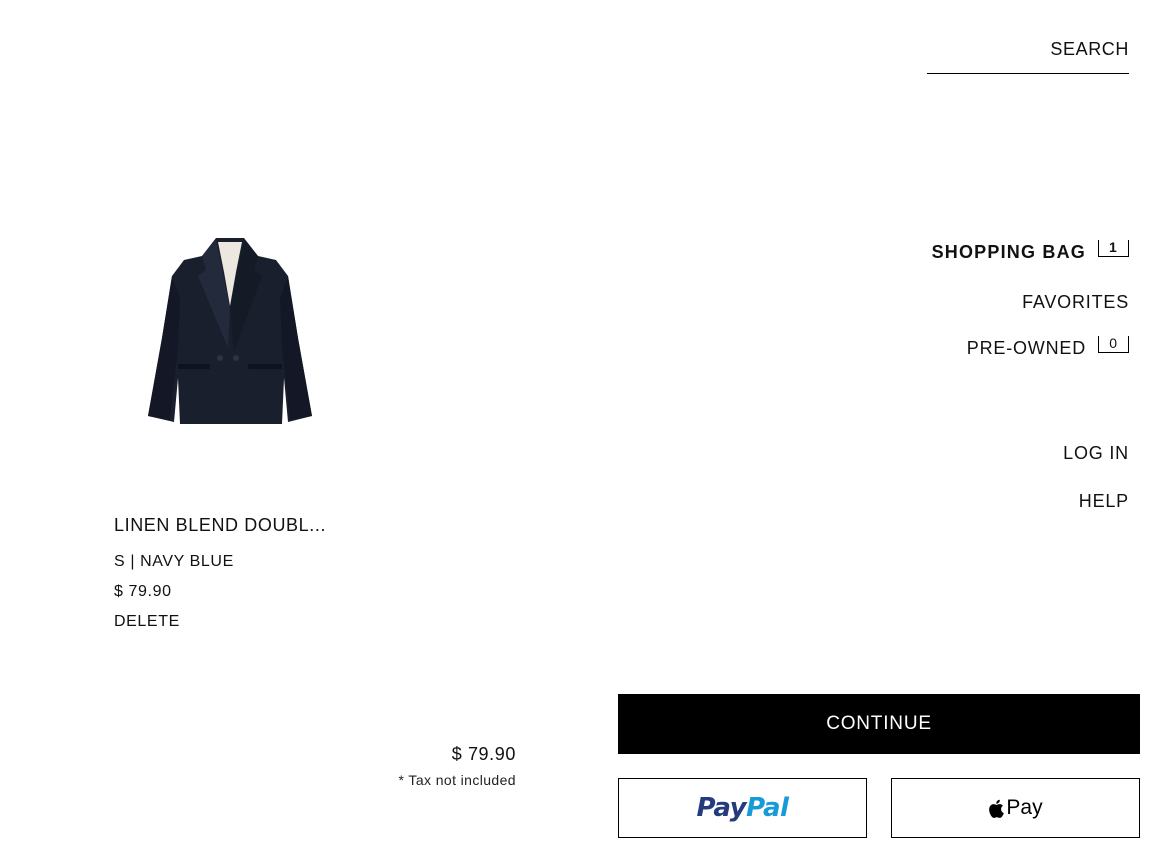 This screenshot has height=862, width=1162. What do you see at coordinates (1113, 248) in the screenshot?
I see `shopping-bag-count-badge: 1` at bounding box center [1113, 248].